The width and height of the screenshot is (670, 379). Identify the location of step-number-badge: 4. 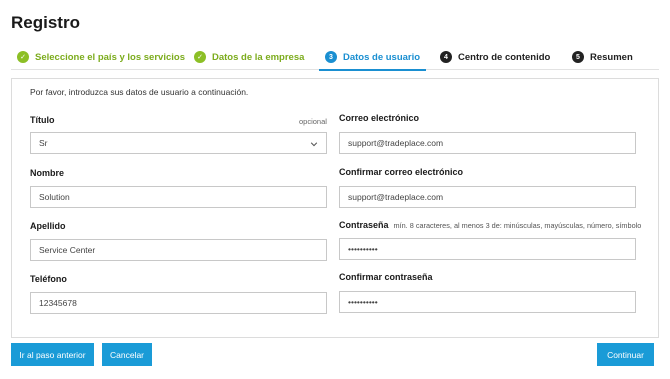
(446, 57).